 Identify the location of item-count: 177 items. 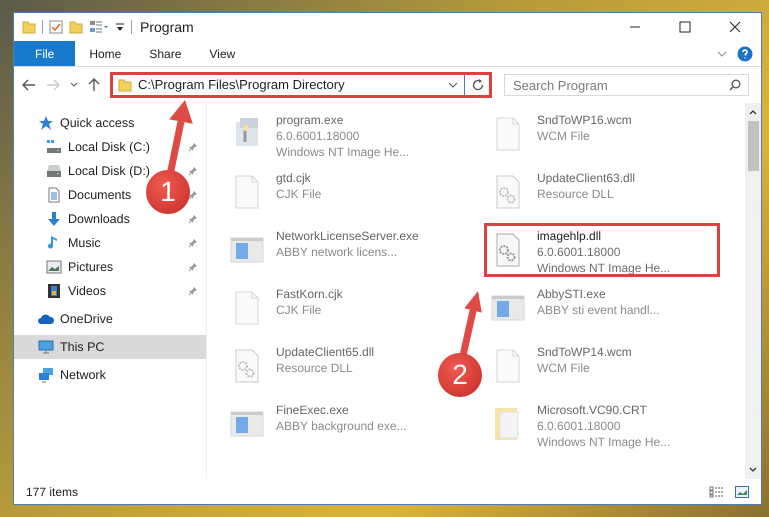
(52, 492).